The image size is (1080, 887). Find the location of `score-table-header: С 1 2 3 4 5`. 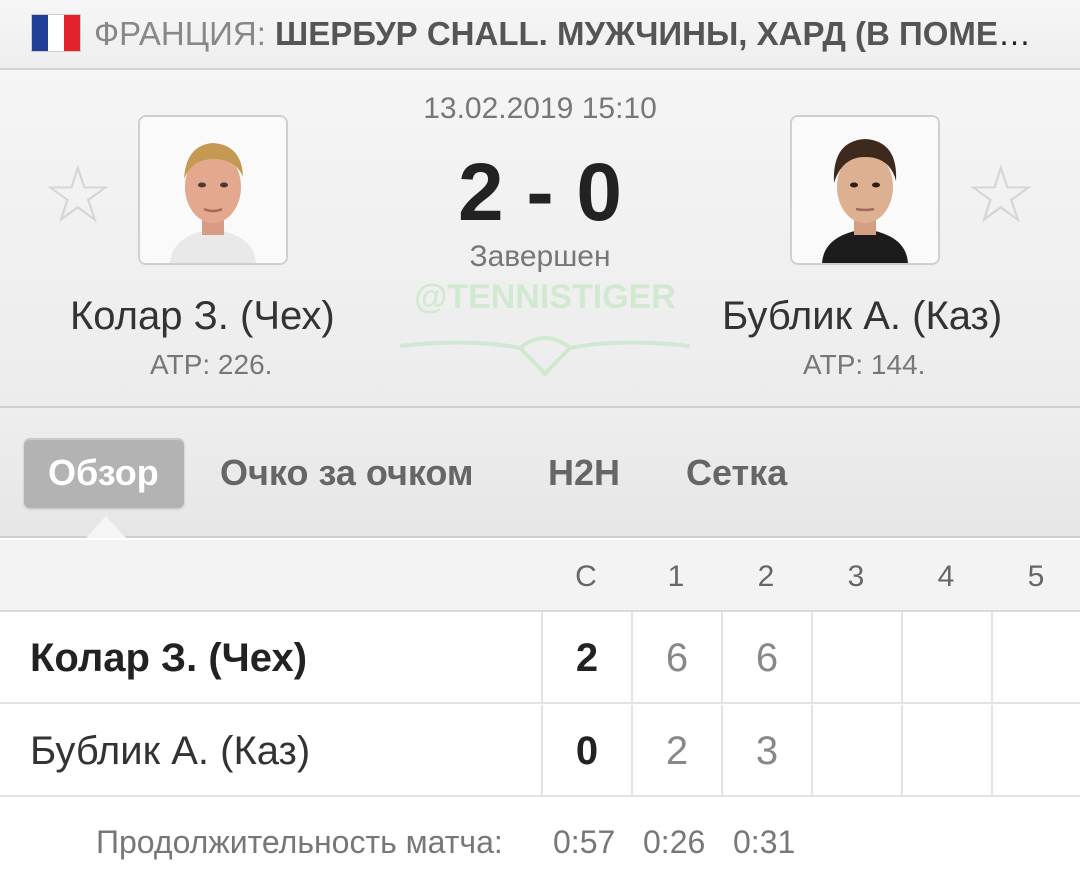

score-table-header: С 1 2 3 4 5 is located at coordinates (540, 576).